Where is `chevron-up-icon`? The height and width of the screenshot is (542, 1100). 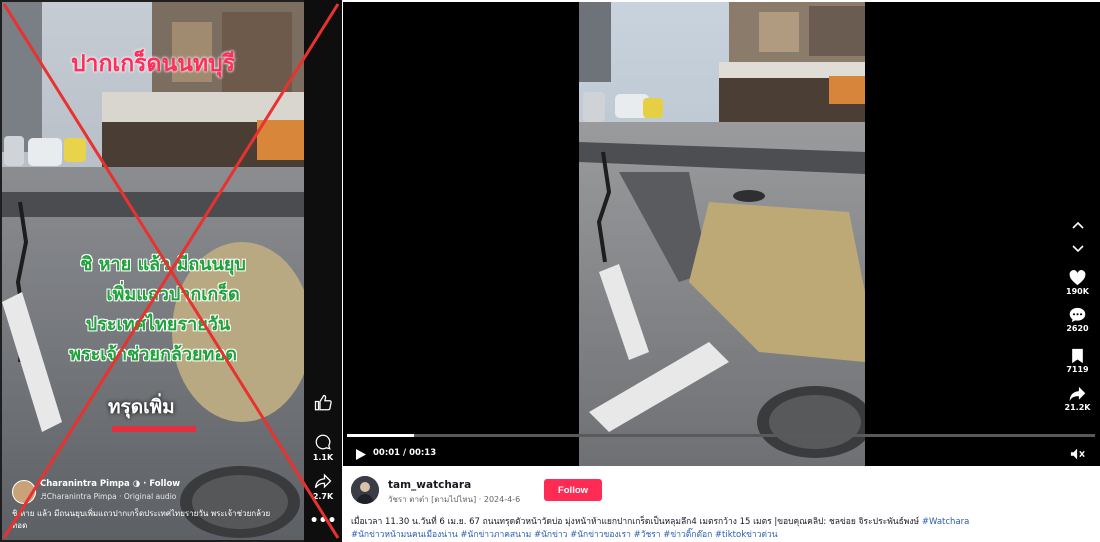
chevron-up-icon is located at coordinates (1077, 225).